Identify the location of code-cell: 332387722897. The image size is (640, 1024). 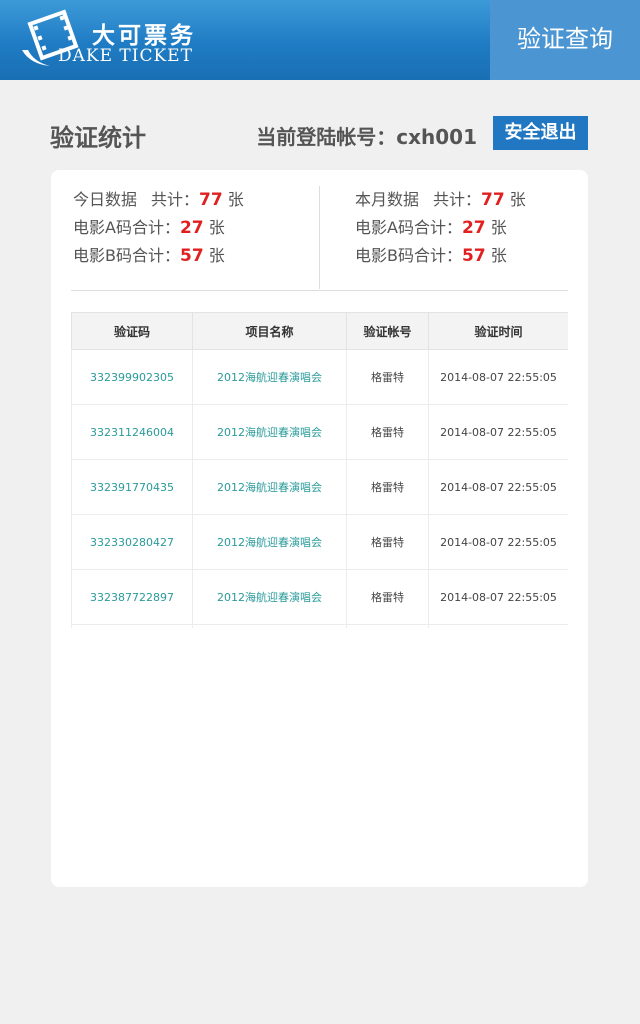
(132, 597).